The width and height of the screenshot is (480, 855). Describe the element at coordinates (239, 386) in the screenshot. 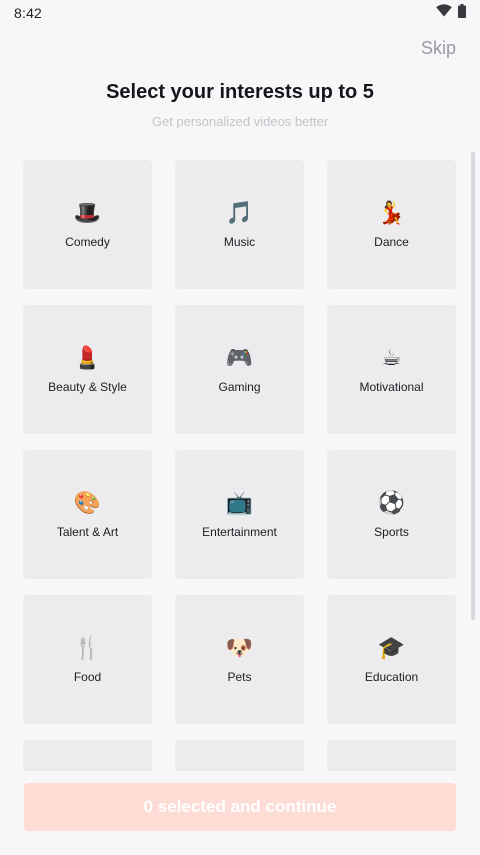

I see `interest-label: Gaming` at that location.